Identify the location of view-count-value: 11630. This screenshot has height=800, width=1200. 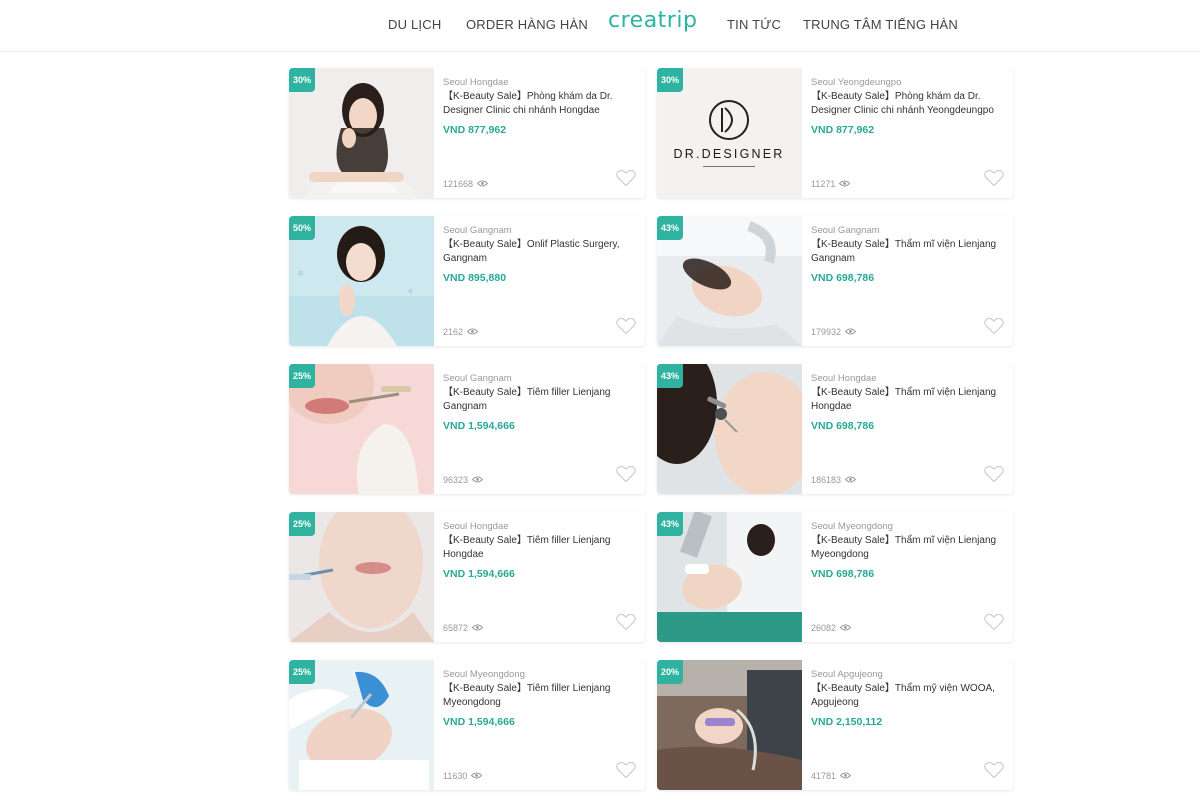
(455, 776).